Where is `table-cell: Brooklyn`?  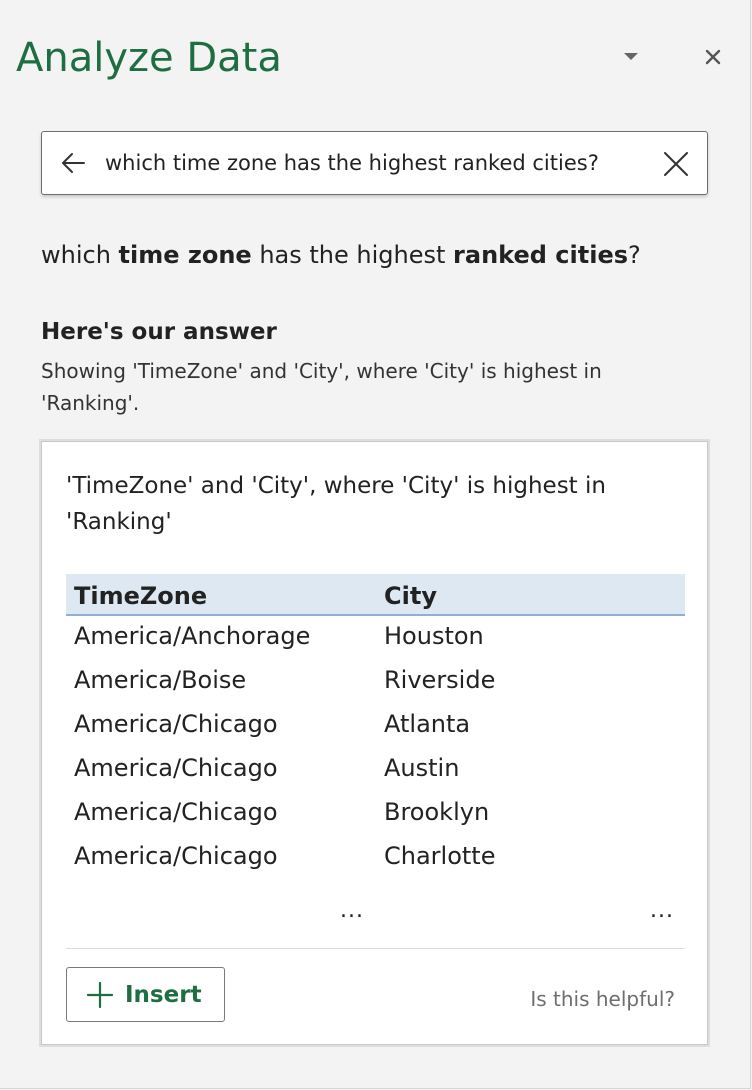
table-cell: Brooklyn is located at coordinates (437, 812).